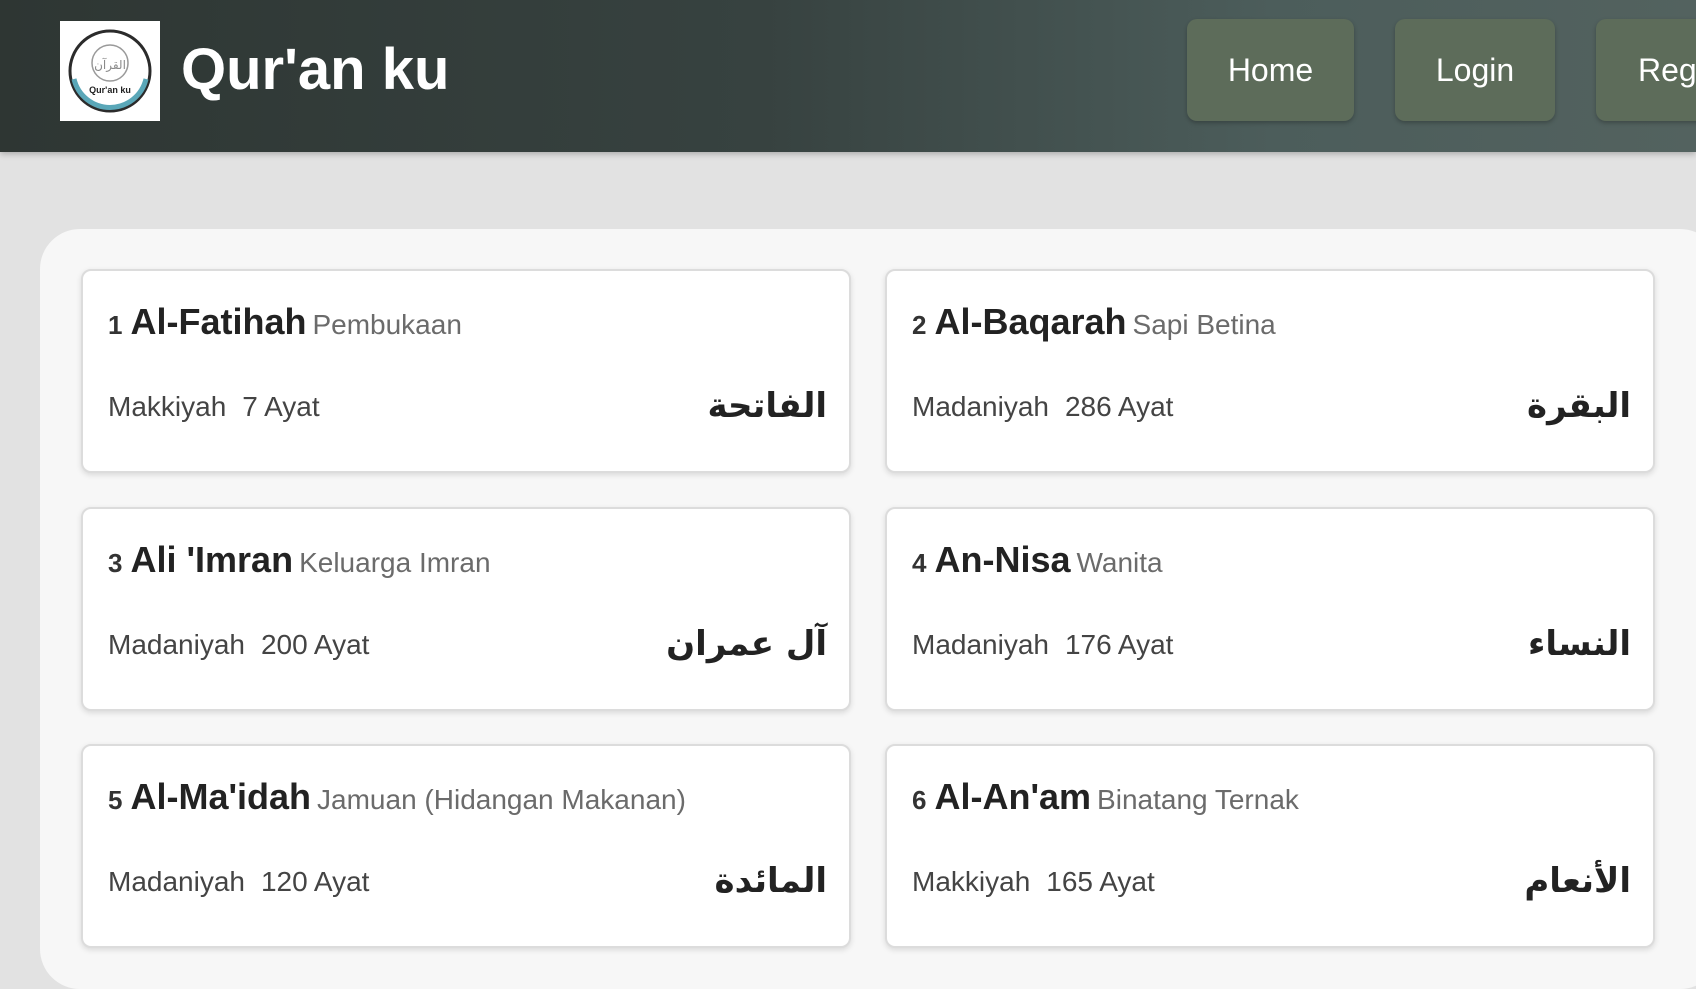 This screenshot has width=1696, height=989. Describe the element at coordinates (1270, 609) in the screenshot. I see `surah-card: 4 An-Nisa Wanita Madaniyah 176 Ayat النساء` at that location.